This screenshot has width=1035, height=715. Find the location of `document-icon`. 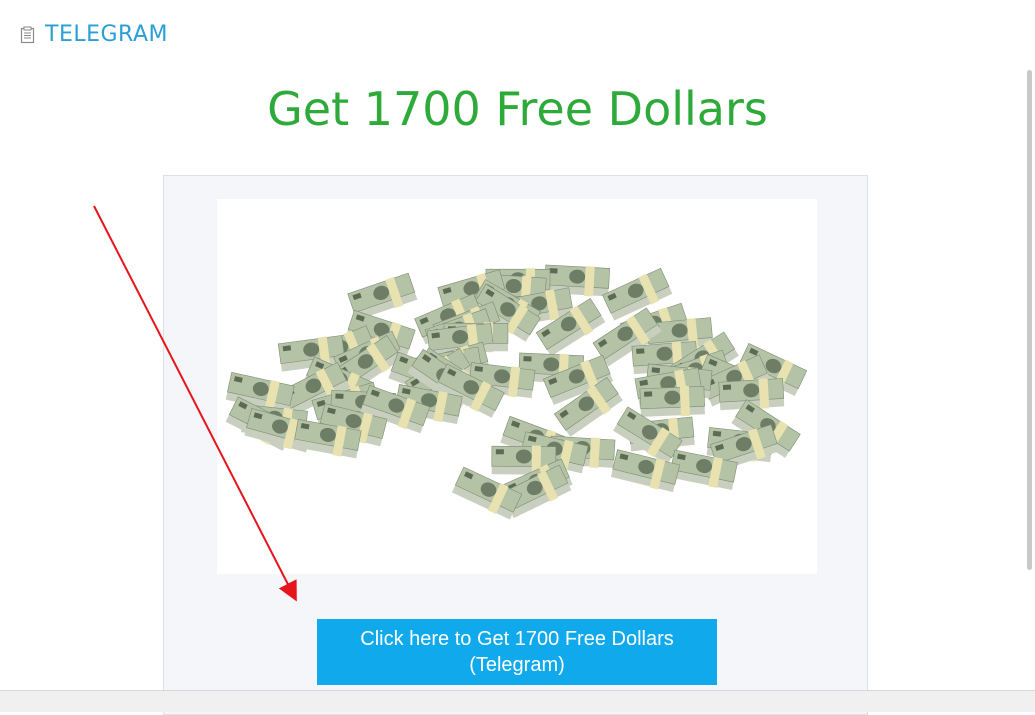

document-icon is located at coordinates (28, 35).